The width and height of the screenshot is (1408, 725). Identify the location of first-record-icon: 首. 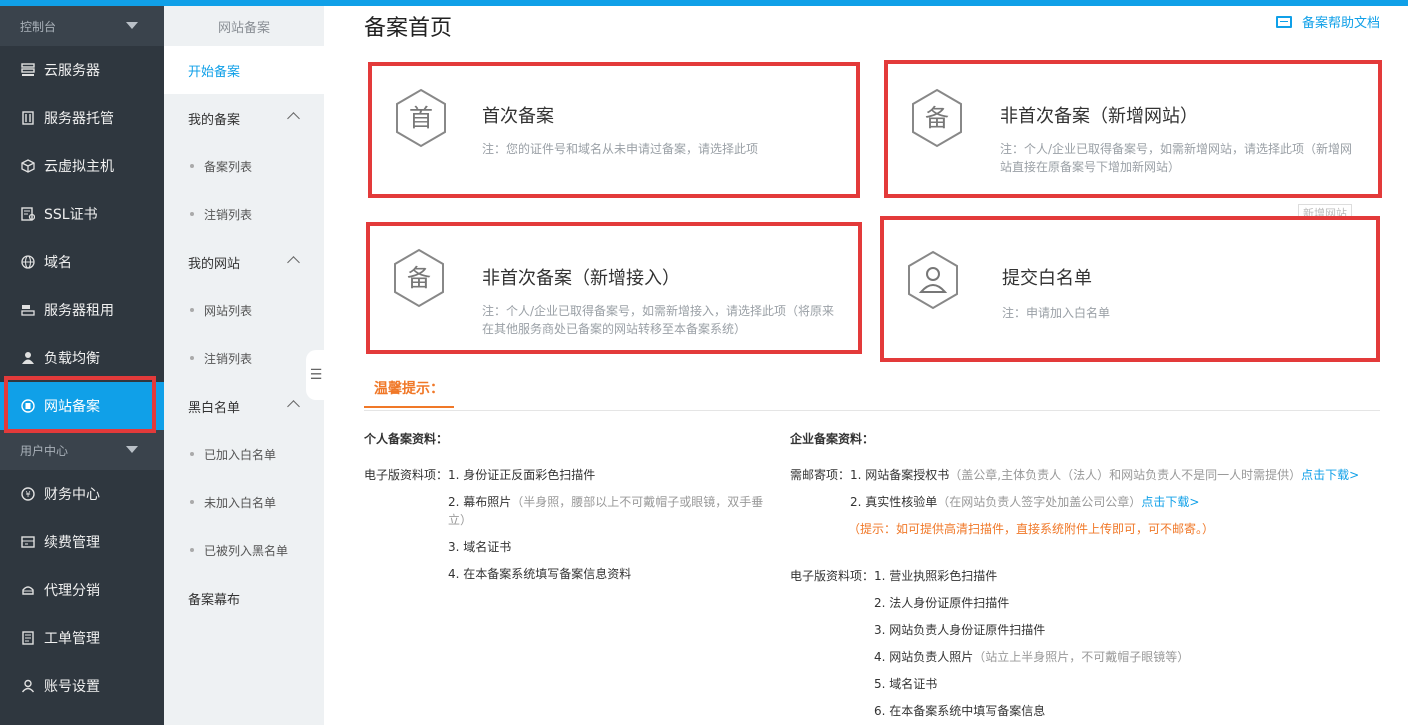
(421, 118).